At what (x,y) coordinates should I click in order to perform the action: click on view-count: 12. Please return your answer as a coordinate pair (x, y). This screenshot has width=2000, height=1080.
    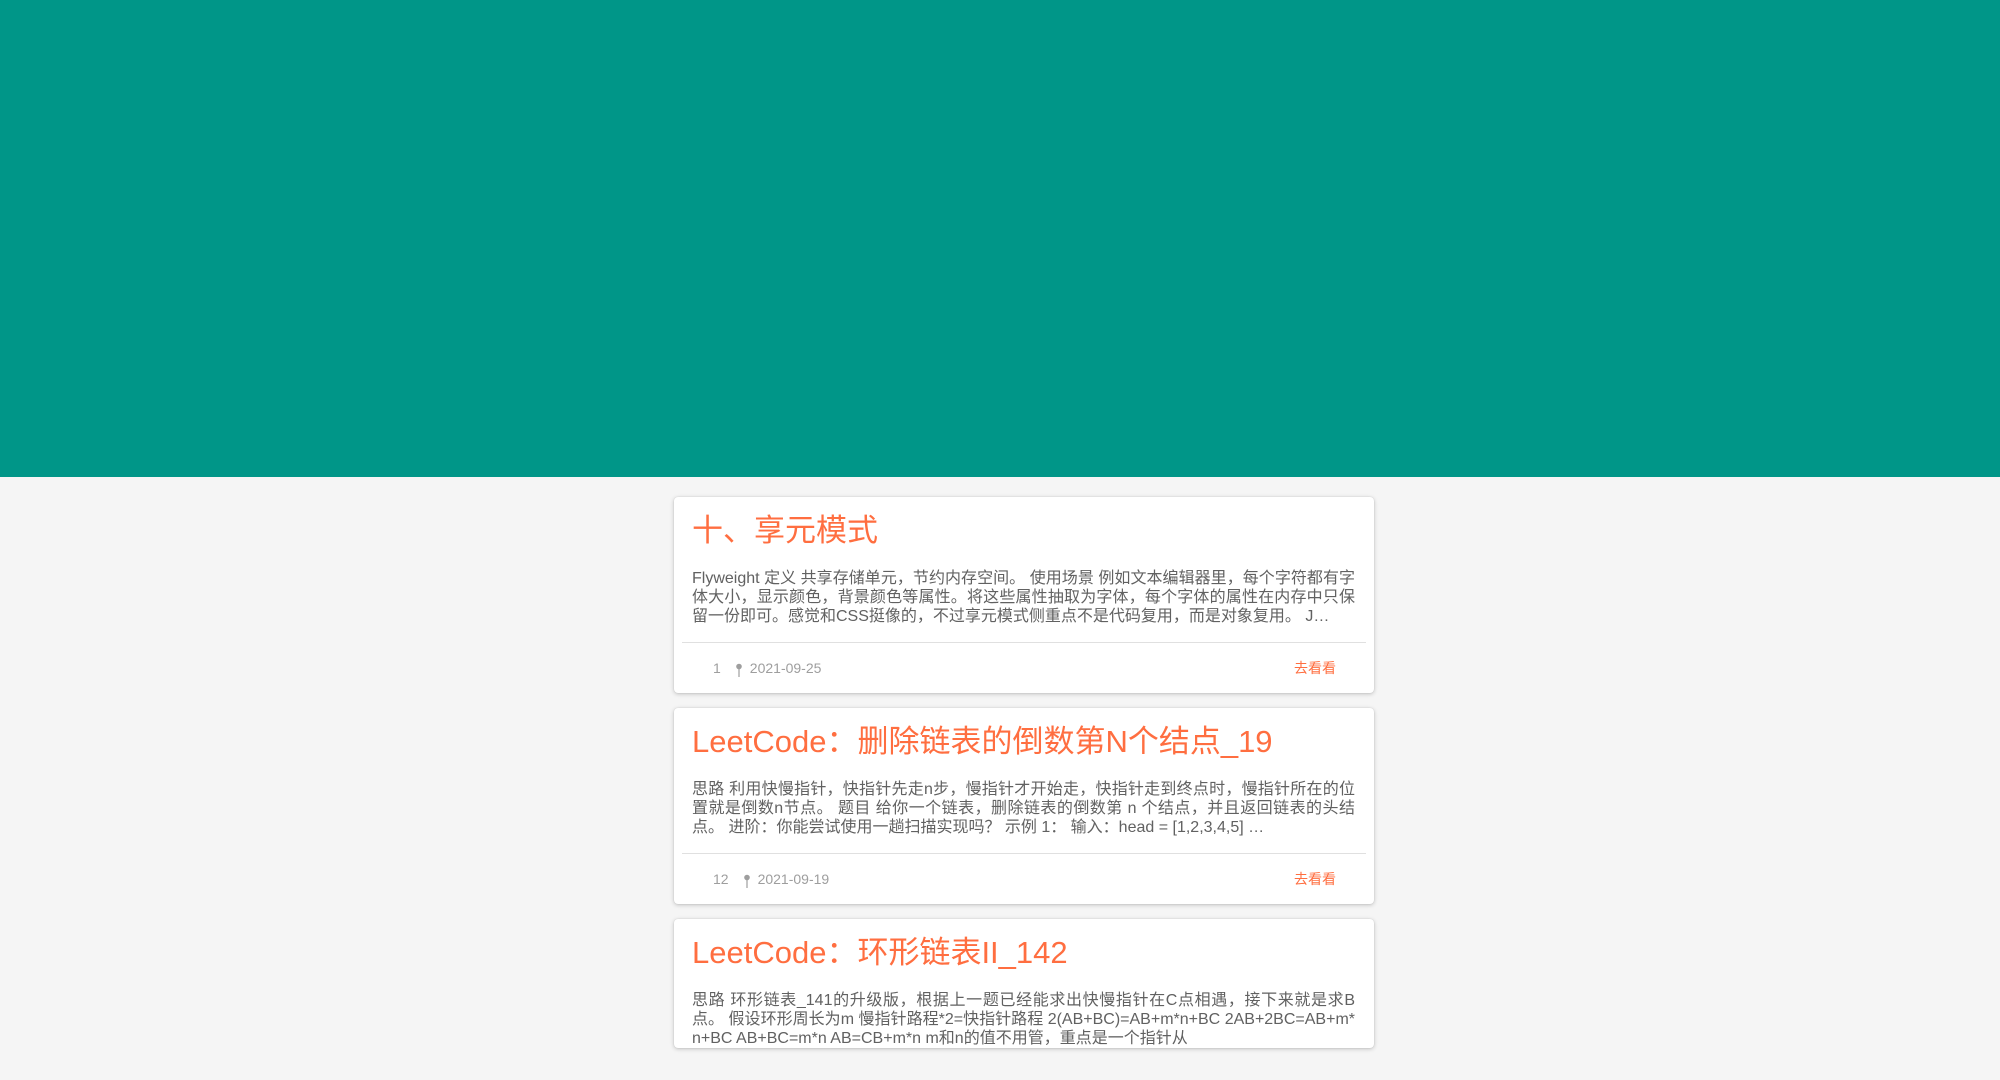
    Looking at the image, I should click on (721, 879).